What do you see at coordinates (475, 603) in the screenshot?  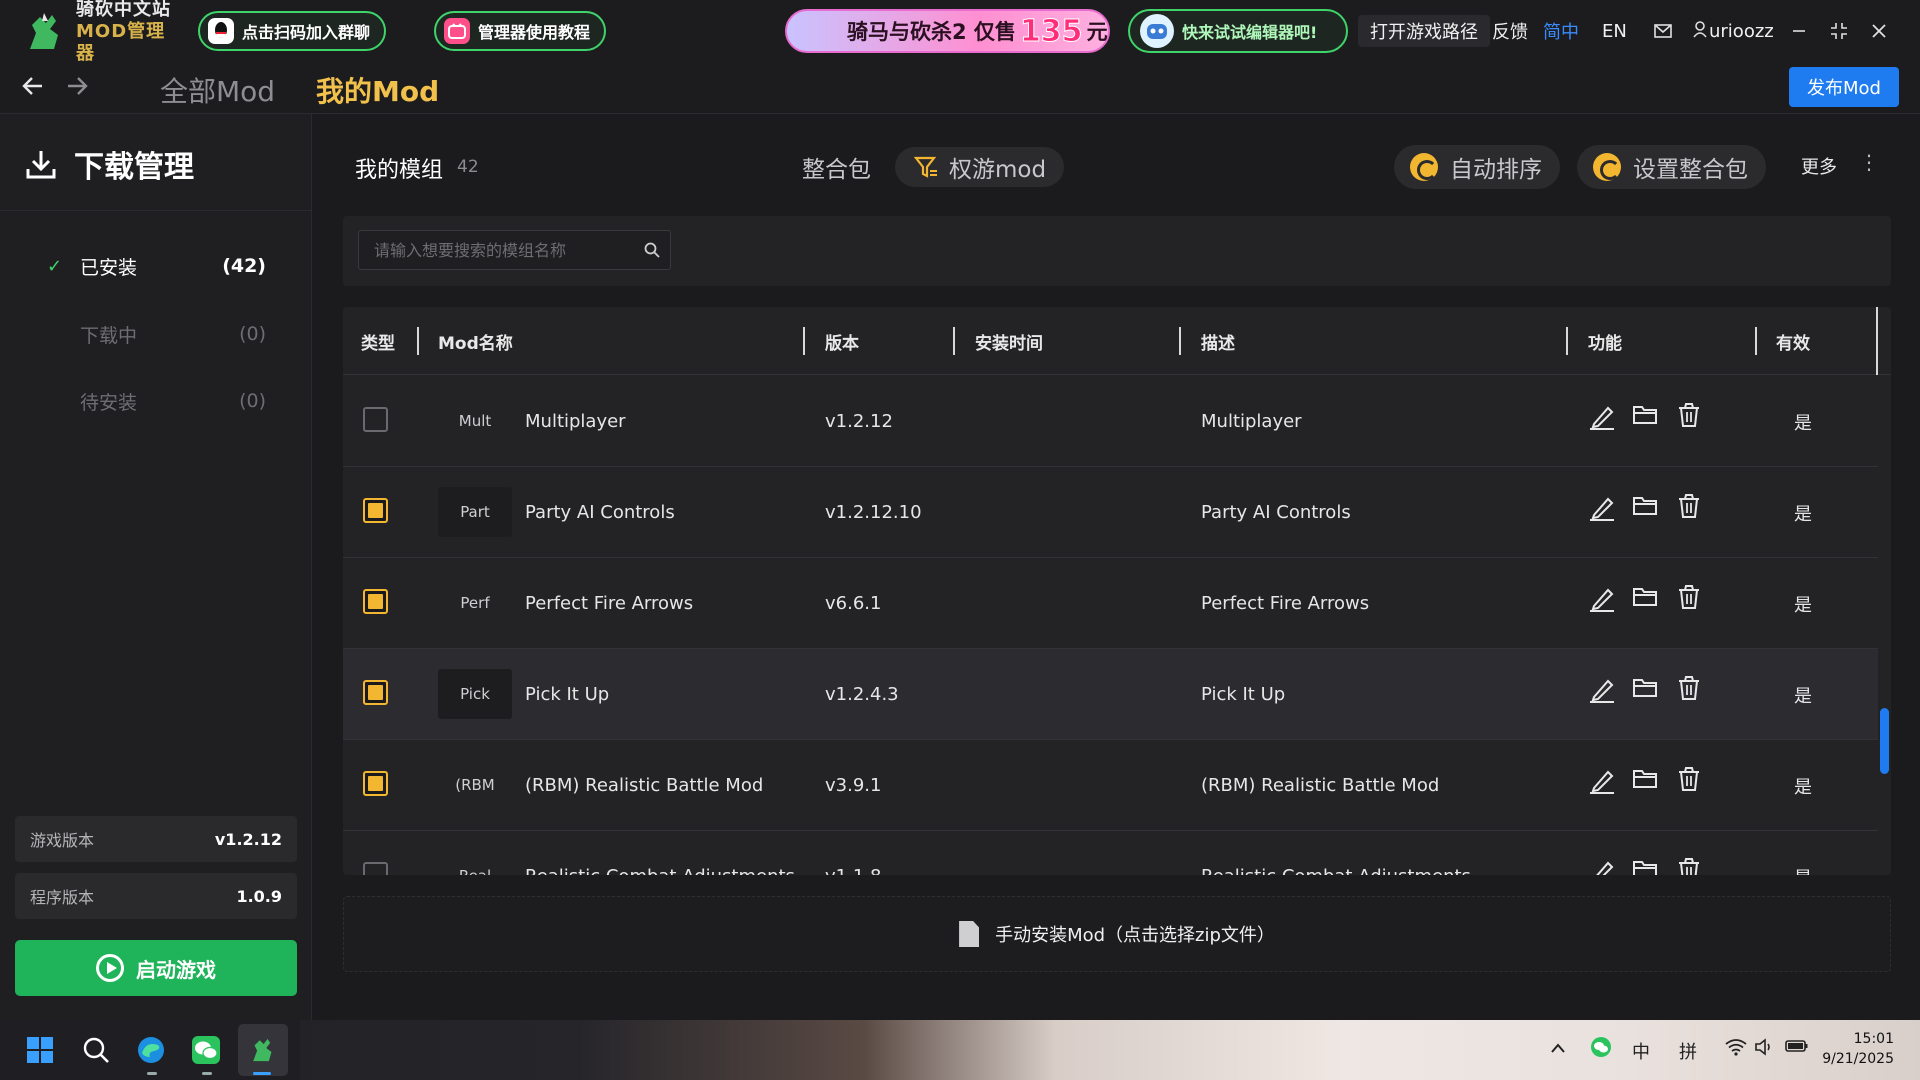 I see `row-type: Perf` at bounding box center [475, 603].